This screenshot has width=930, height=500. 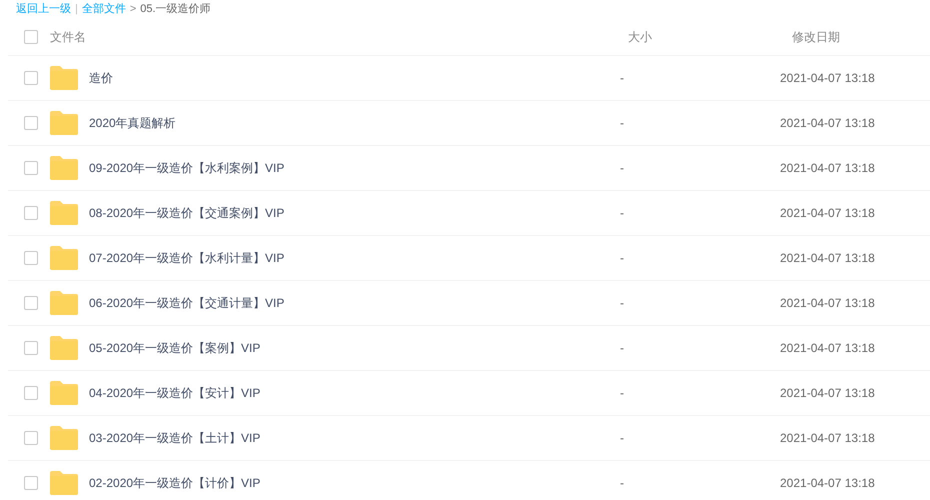 I want to click on file-row: 08-2020年一级造价【交通案例】VIP - 2021-04-07 13:18, so click(x=469, y=213).